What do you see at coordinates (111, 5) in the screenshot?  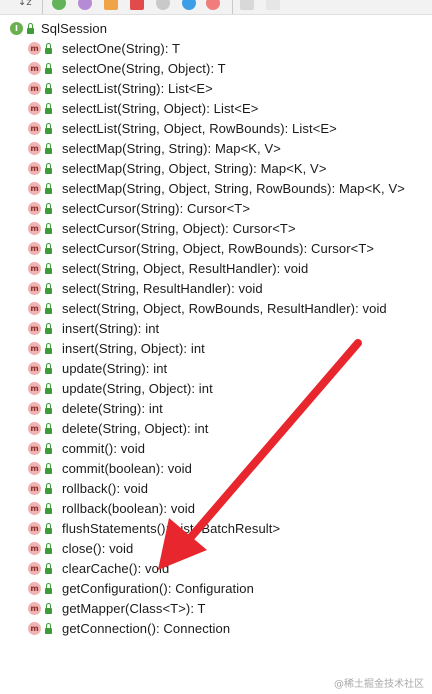 I see `field-filter-icon` at bounding box center [111, 5].